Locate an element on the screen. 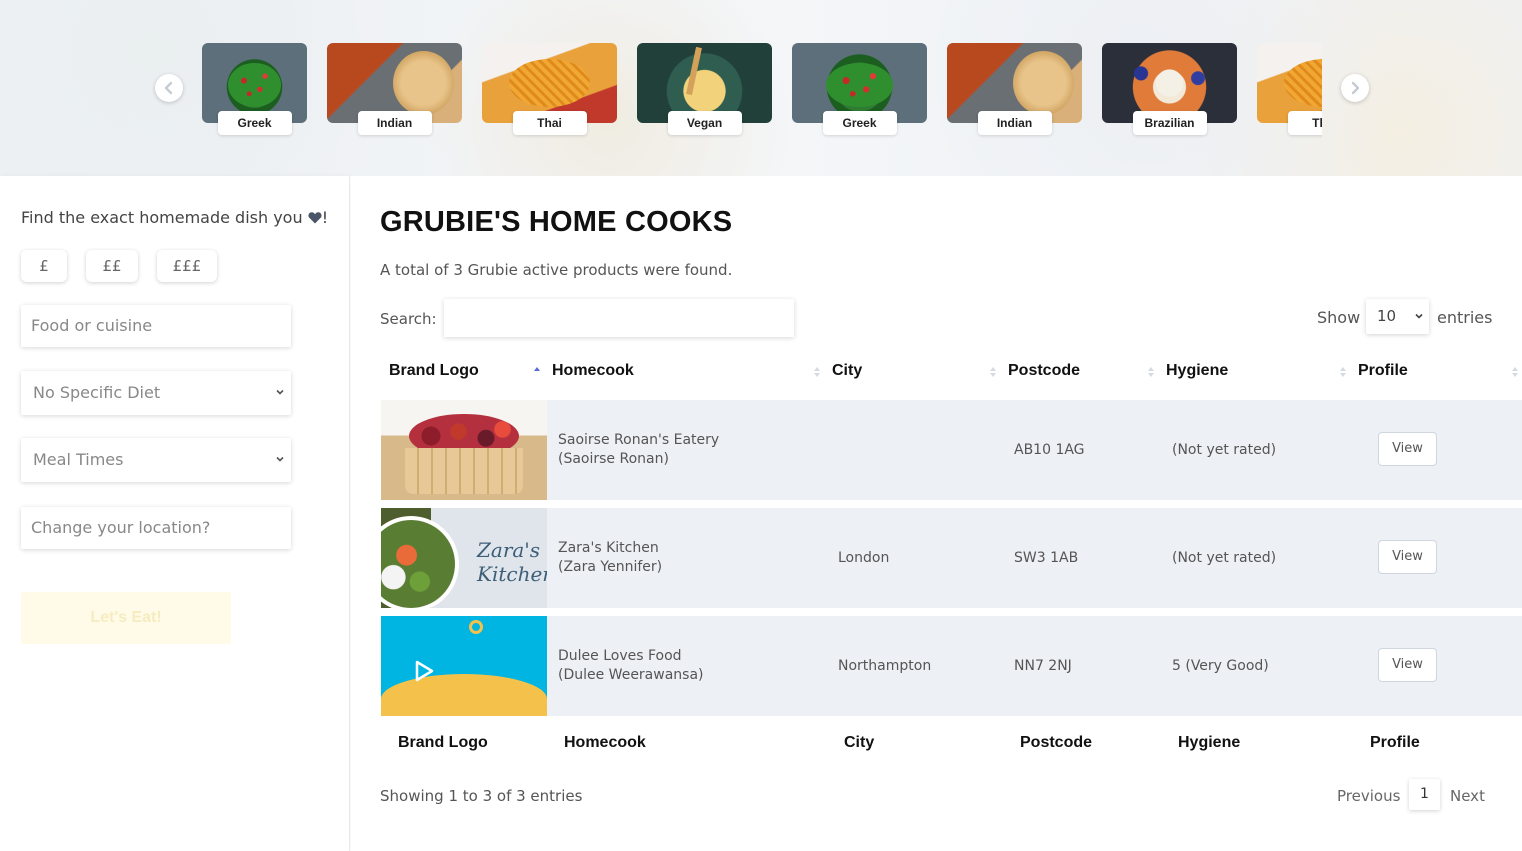 The image size is (1522, 851). entries-label: entries is located at coordinates (1465, 317).